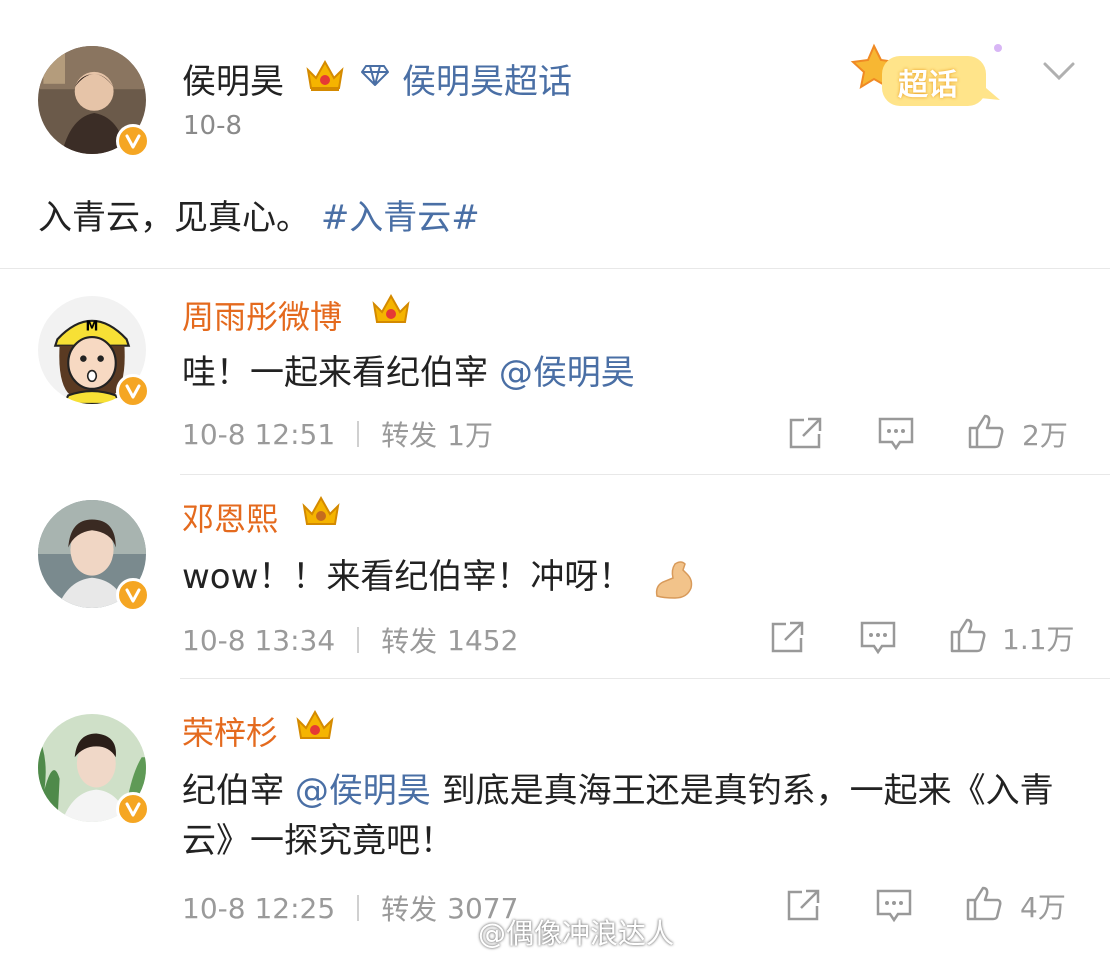 This screenshot has width=1110, height=960. Describe the element at coordinates (259, 640) in the screenshot. I see `comment-time: 10-8 13:34` at that location.